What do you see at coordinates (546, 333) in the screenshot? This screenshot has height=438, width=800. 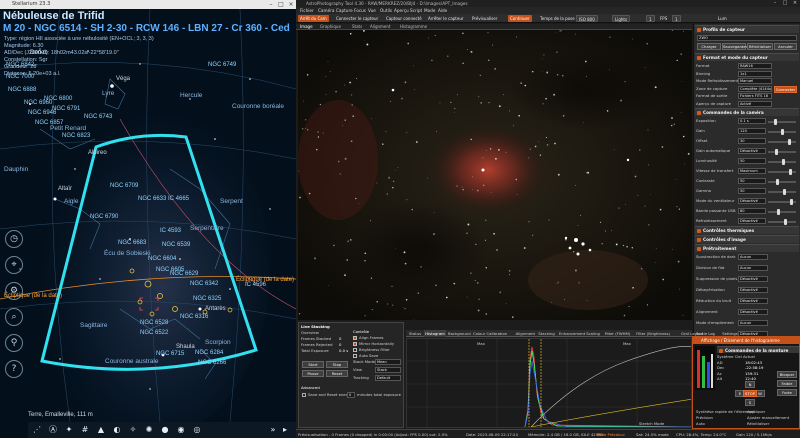 I see `bottom-tab: Stacking` at bounding box center [546, 333].